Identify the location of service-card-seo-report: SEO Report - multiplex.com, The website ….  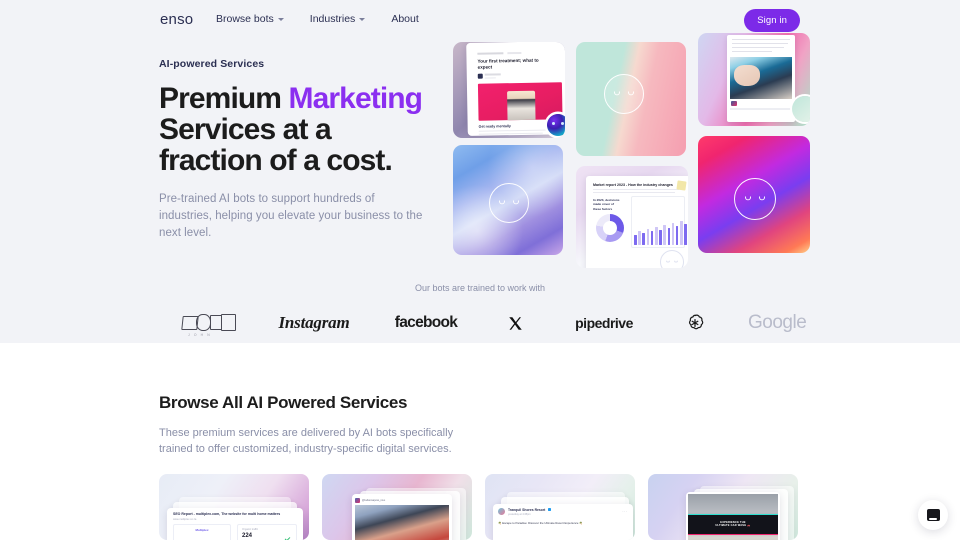
(234, 507).